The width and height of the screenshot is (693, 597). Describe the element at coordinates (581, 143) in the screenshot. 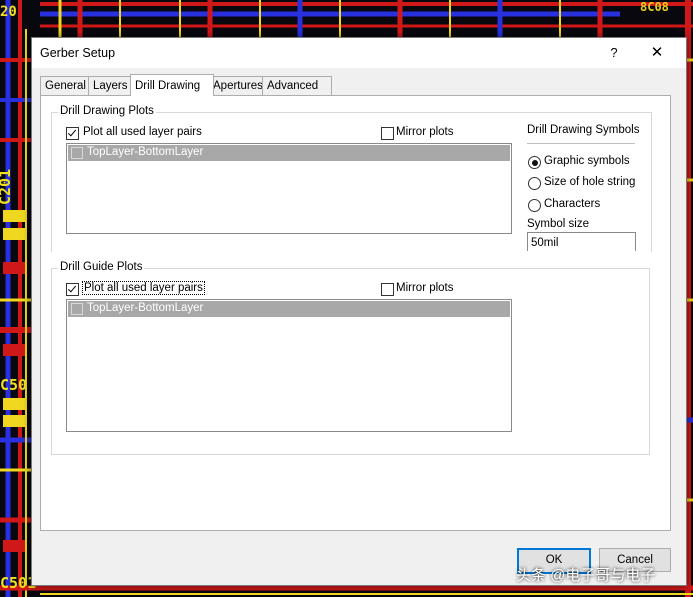

I see `symbols-separator` at that location.